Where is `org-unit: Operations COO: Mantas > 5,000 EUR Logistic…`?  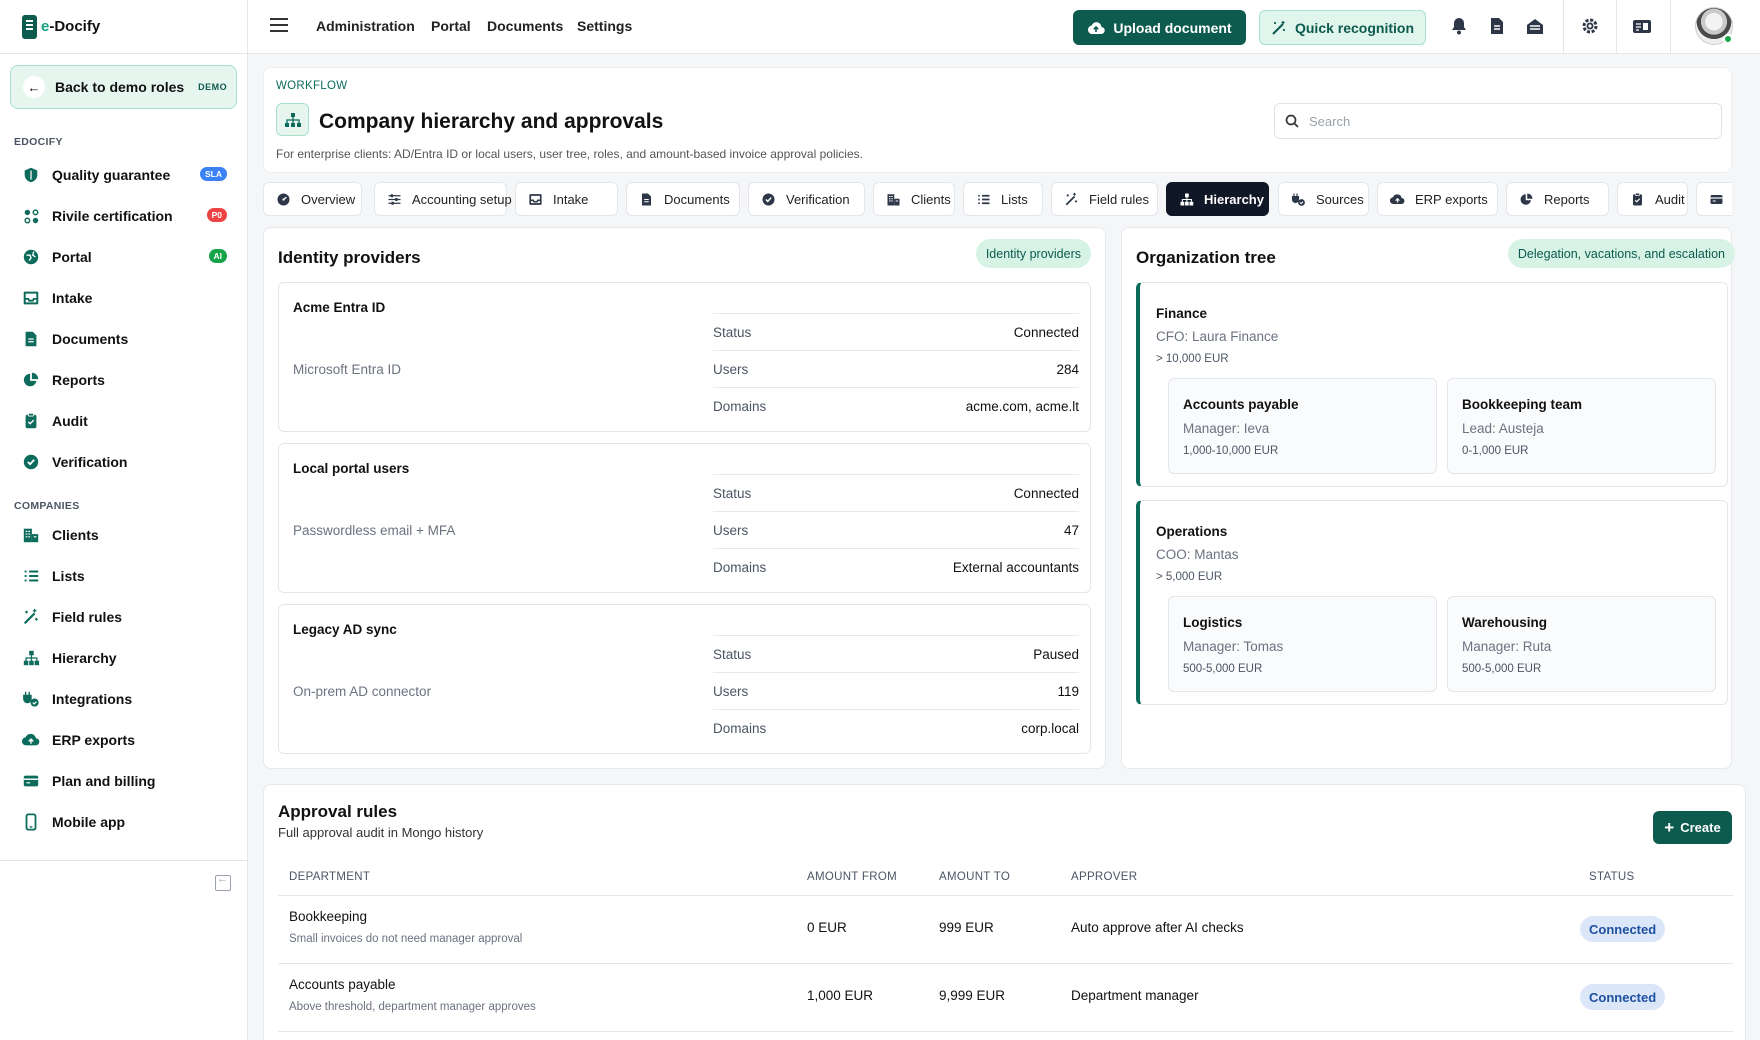 org-unit: Operations COO: Mantas > 5,000 EUR Logistic… is located at coordinates (1432, 602).